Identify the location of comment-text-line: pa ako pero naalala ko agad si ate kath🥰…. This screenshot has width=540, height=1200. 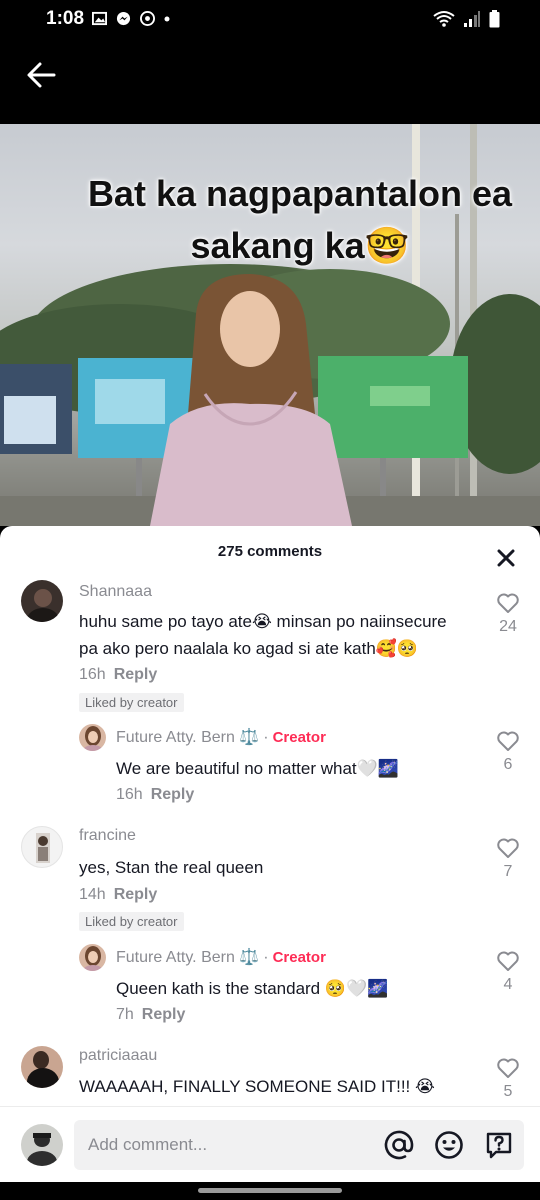
(249, 648).